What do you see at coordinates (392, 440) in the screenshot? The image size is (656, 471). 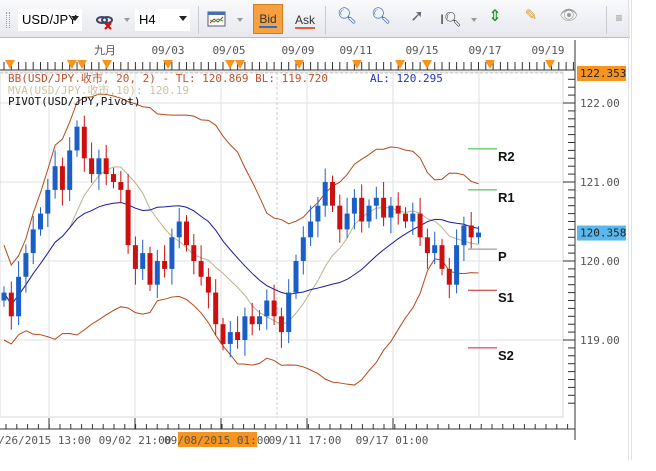 I see `bottom-time-label: 09/17 01:00` at bounding box center [392, 440].